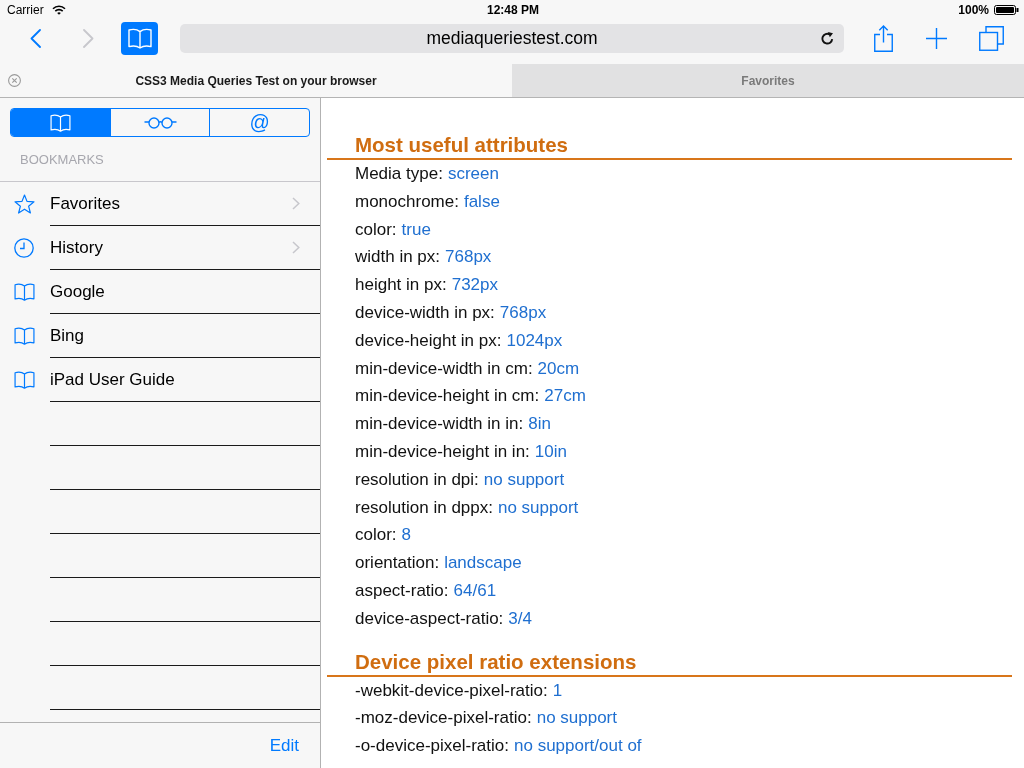 Image resolution: width=1024 pixels, height=768 pixels. What do you see at coordinates (428, 340) in the screenshot?
I see `attribute-name: device-height in px:` at bounding box center [428, 340].